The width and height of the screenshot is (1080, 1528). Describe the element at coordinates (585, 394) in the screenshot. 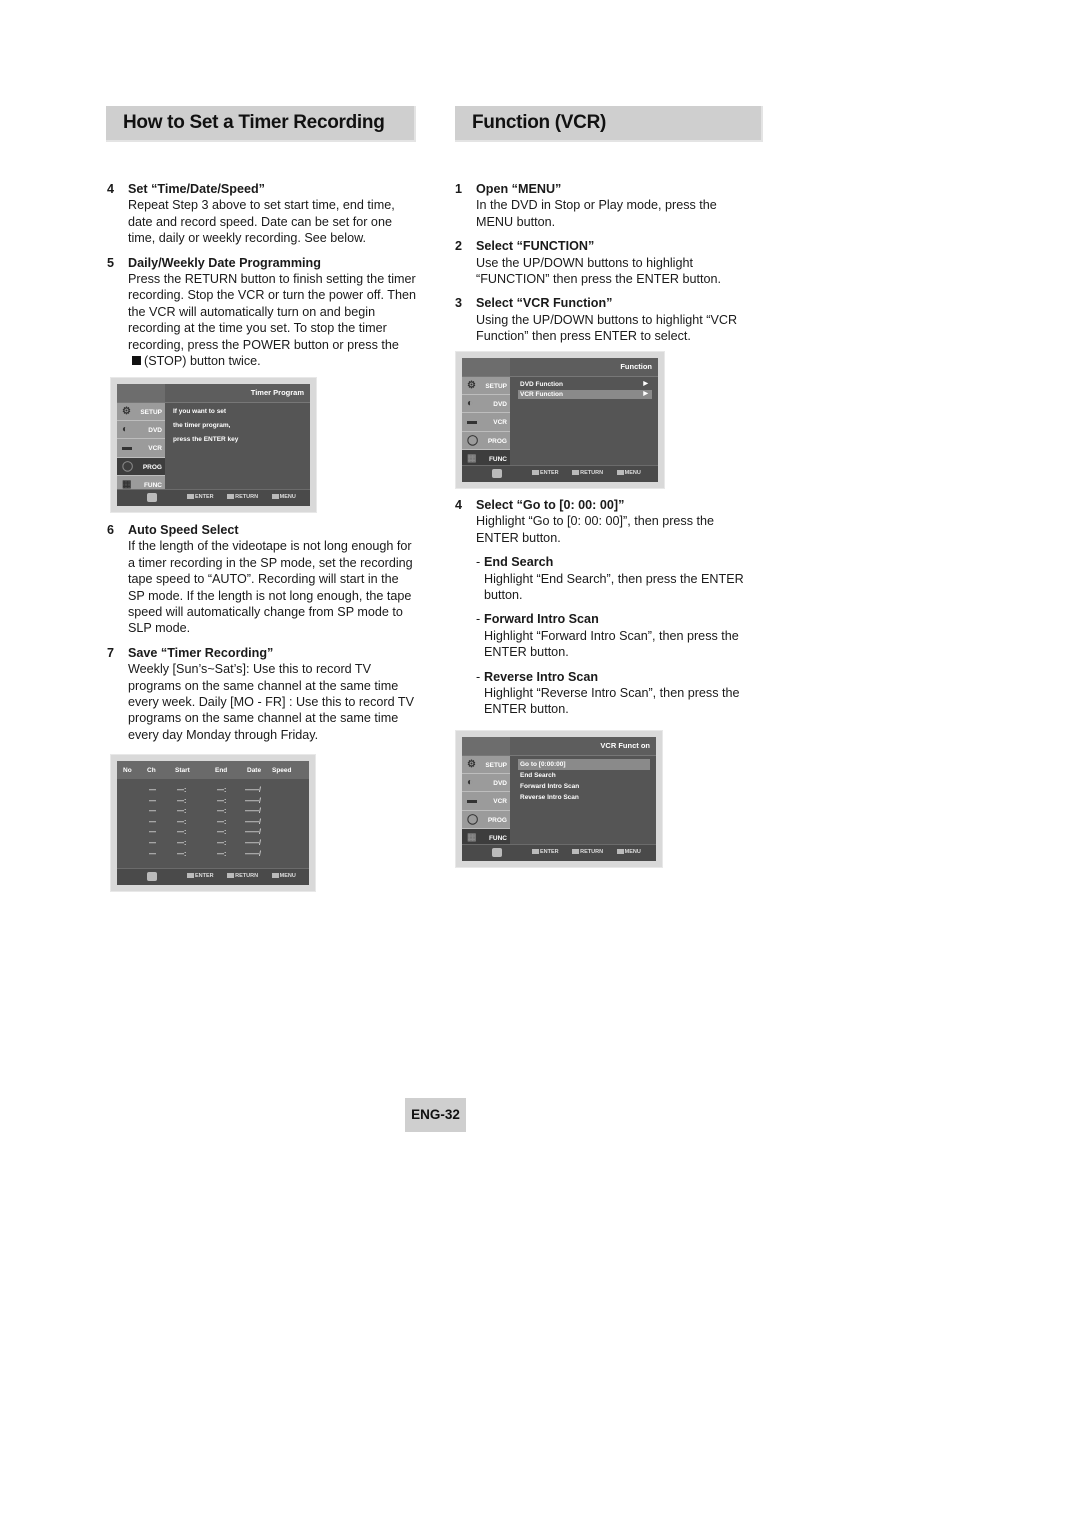

I see `menu-item-vcr-function: VCR Function ▶` at that location.